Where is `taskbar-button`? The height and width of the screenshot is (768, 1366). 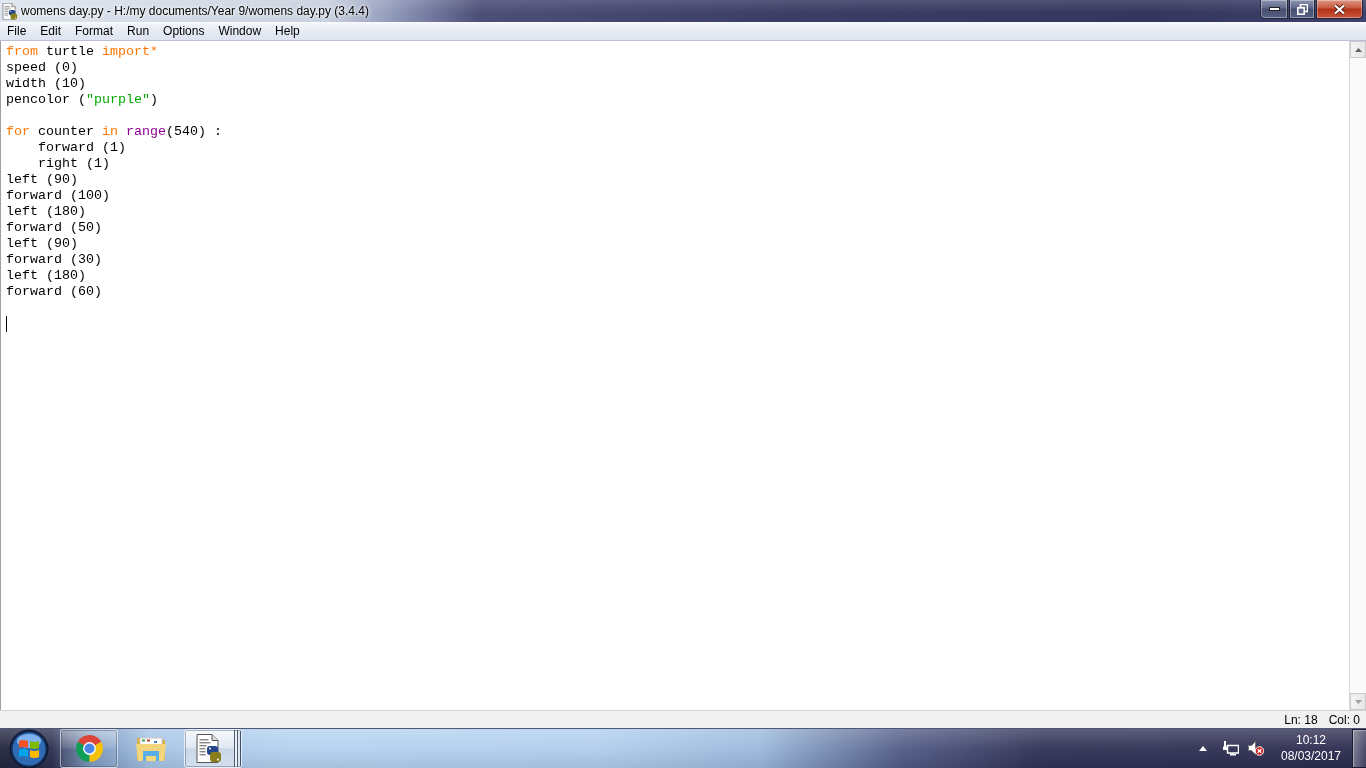
taskbar-button is located at coordinates (213, 748).